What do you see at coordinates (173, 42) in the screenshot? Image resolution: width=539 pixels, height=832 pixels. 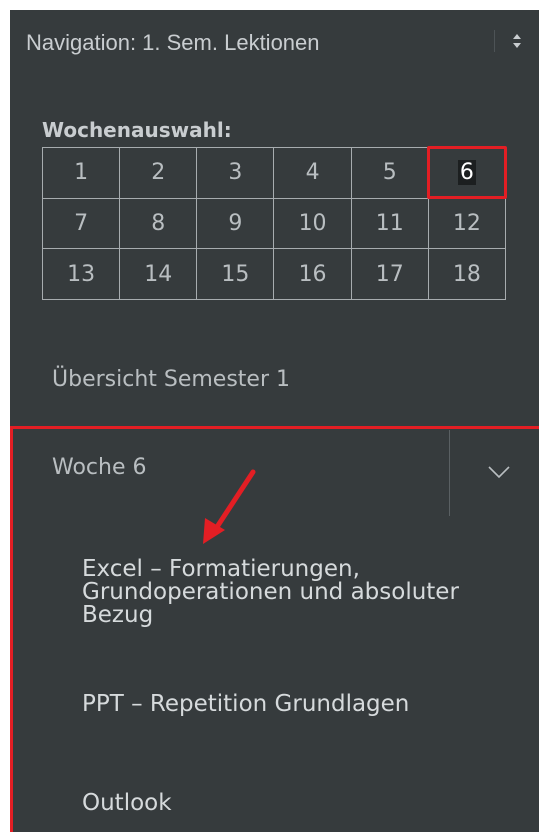 I see `navigation-select-label: Navigation: 1. Sem. Lektionen` at bounding box center [173, 42].